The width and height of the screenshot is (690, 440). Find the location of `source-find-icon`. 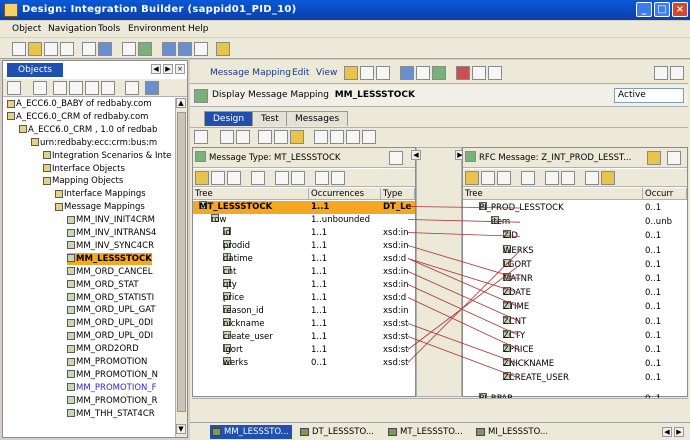

source-find-icon is located at coordinates (322, 178).